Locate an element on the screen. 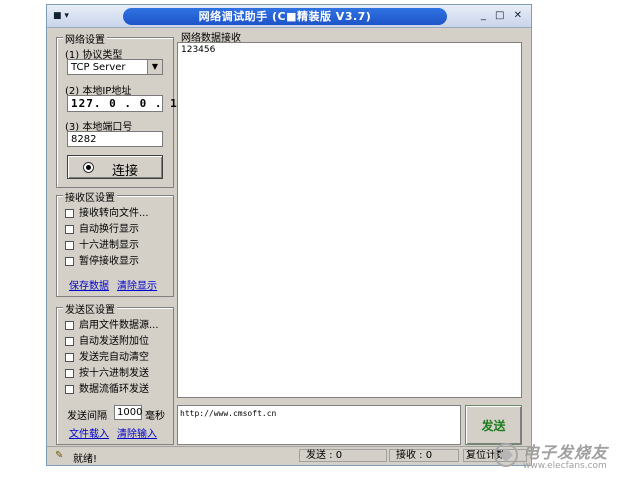  status-icon: ✎ is located at coordinates (59, 455).